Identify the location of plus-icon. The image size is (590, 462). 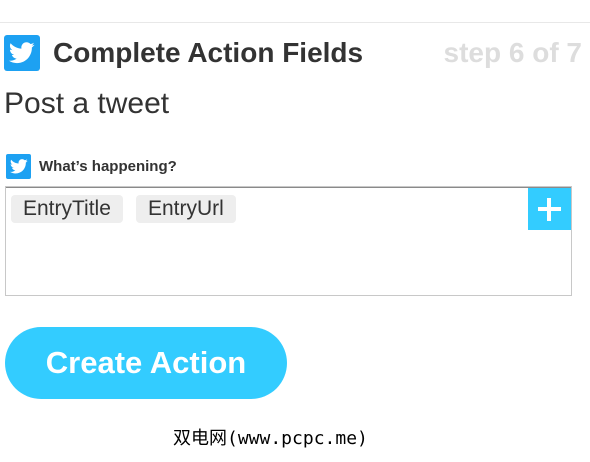
(549, 209).